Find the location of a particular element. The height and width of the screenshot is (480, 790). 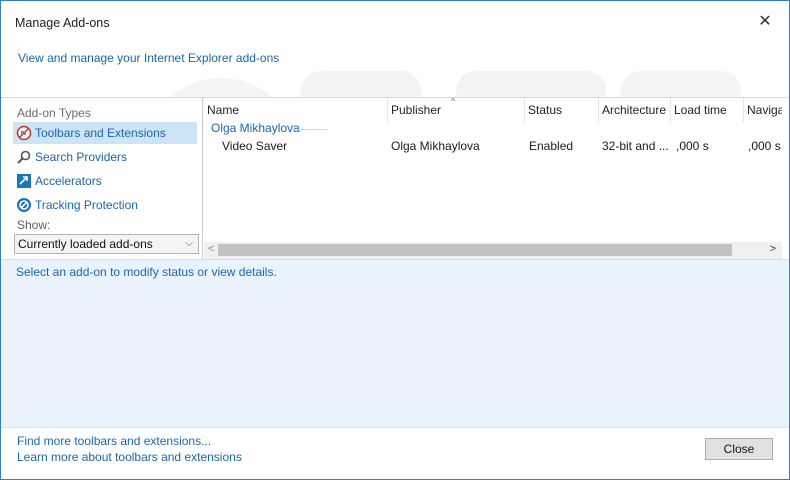

horizontal-scrollbar: < > is located at coordinates (493, 250).